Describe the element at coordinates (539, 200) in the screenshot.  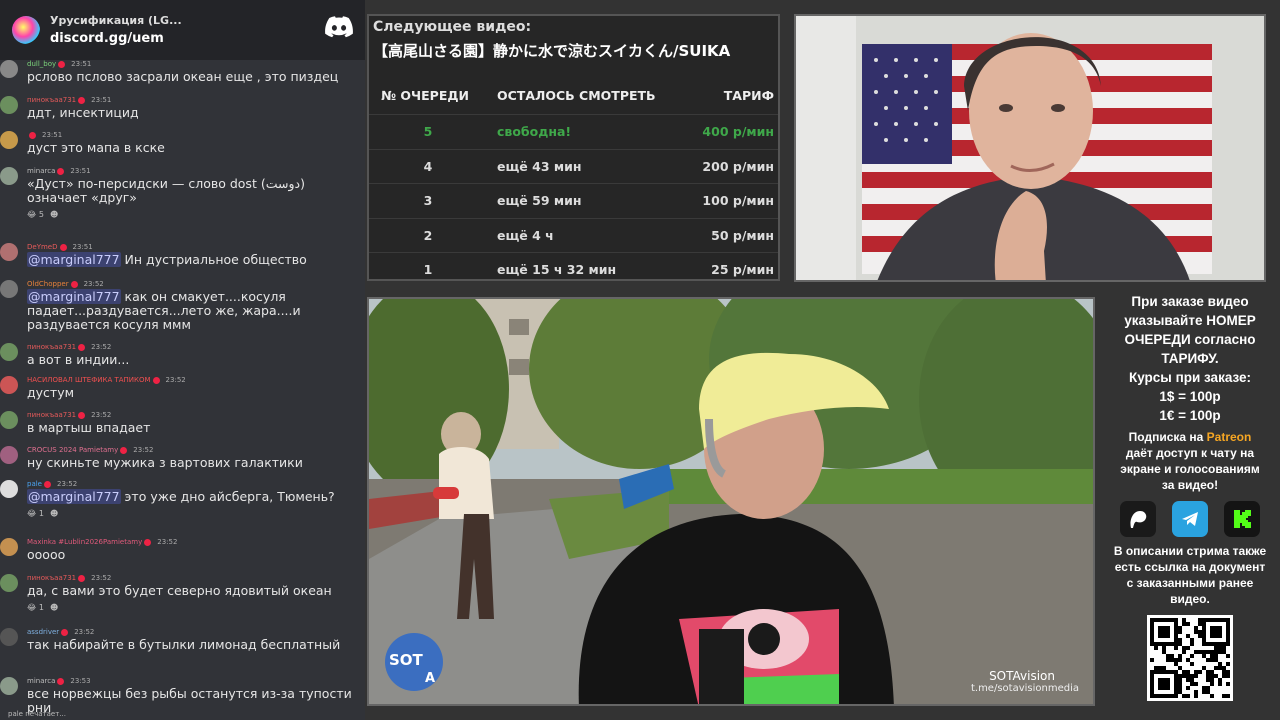
I see `time-remaining: ещё 59 мин` at that location.